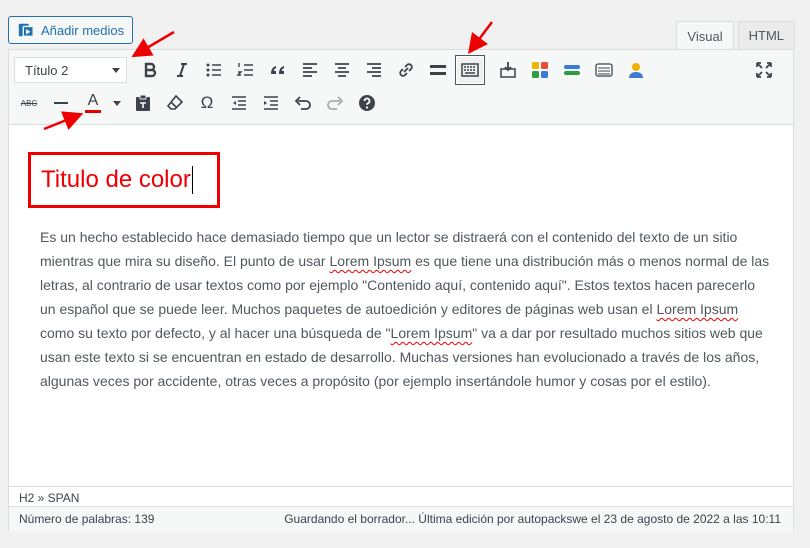 This screenshot has width=810, height=548. I want to click on blockquote-icon, so click(277, 70).